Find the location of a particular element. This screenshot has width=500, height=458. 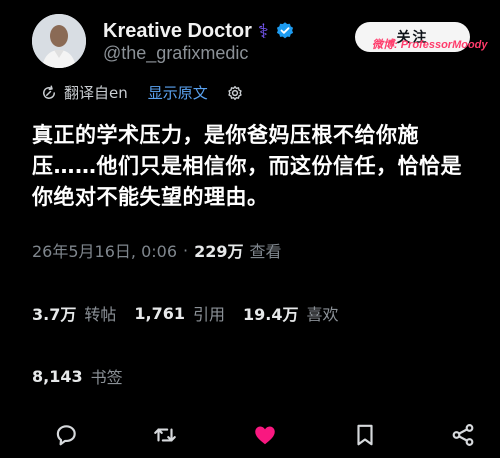

translate-icon is located at coordinates (49, 93).